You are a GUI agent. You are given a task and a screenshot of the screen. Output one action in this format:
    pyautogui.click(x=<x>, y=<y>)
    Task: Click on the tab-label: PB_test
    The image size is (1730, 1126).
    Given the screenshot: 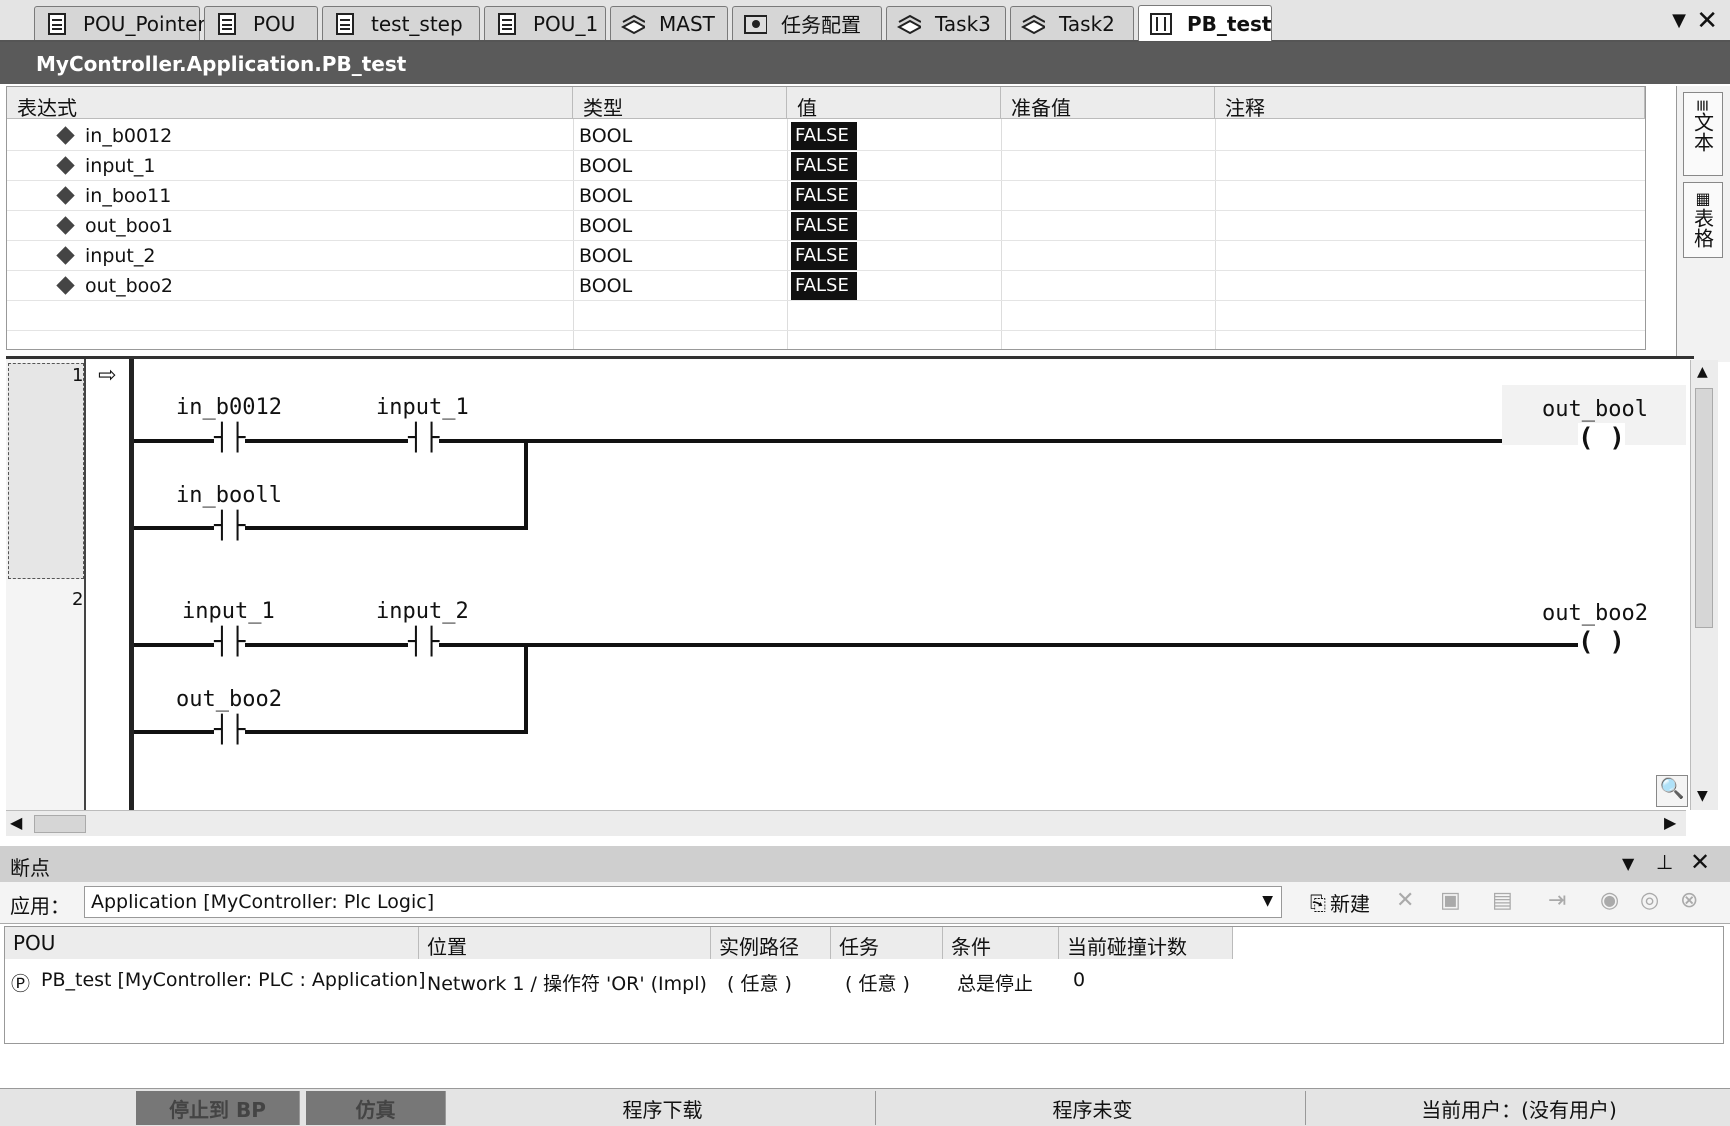 What is the action you would take?
    pyautogui.click(x=1229, y=23)
    